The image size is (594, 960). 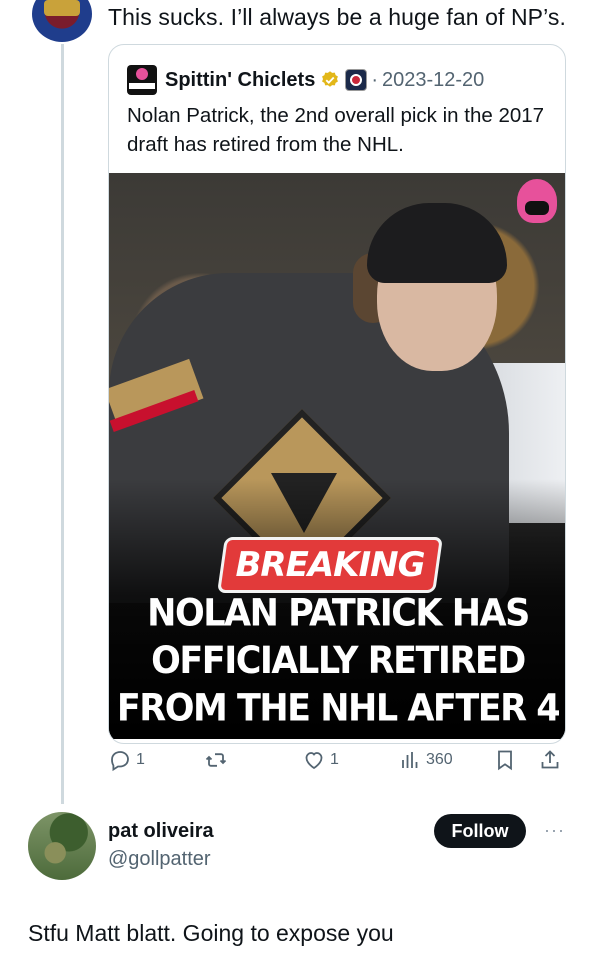 I want to click on reply-author-name: pat oliveira, so click(x=161, y=831).